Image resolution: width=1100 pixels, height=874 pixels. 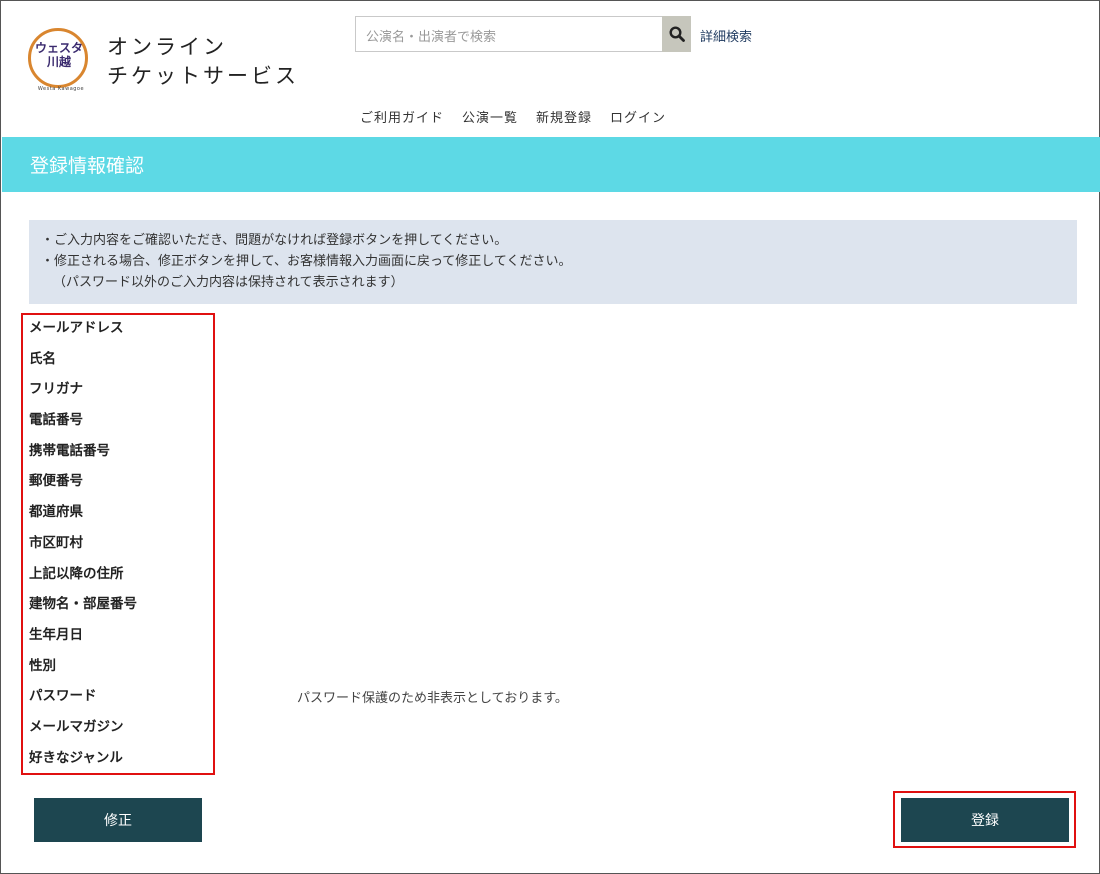 What do you see at coordinates (118, 820) in the screenshot?
I see `edit-button: 修正` at bounding box center [118, 820].